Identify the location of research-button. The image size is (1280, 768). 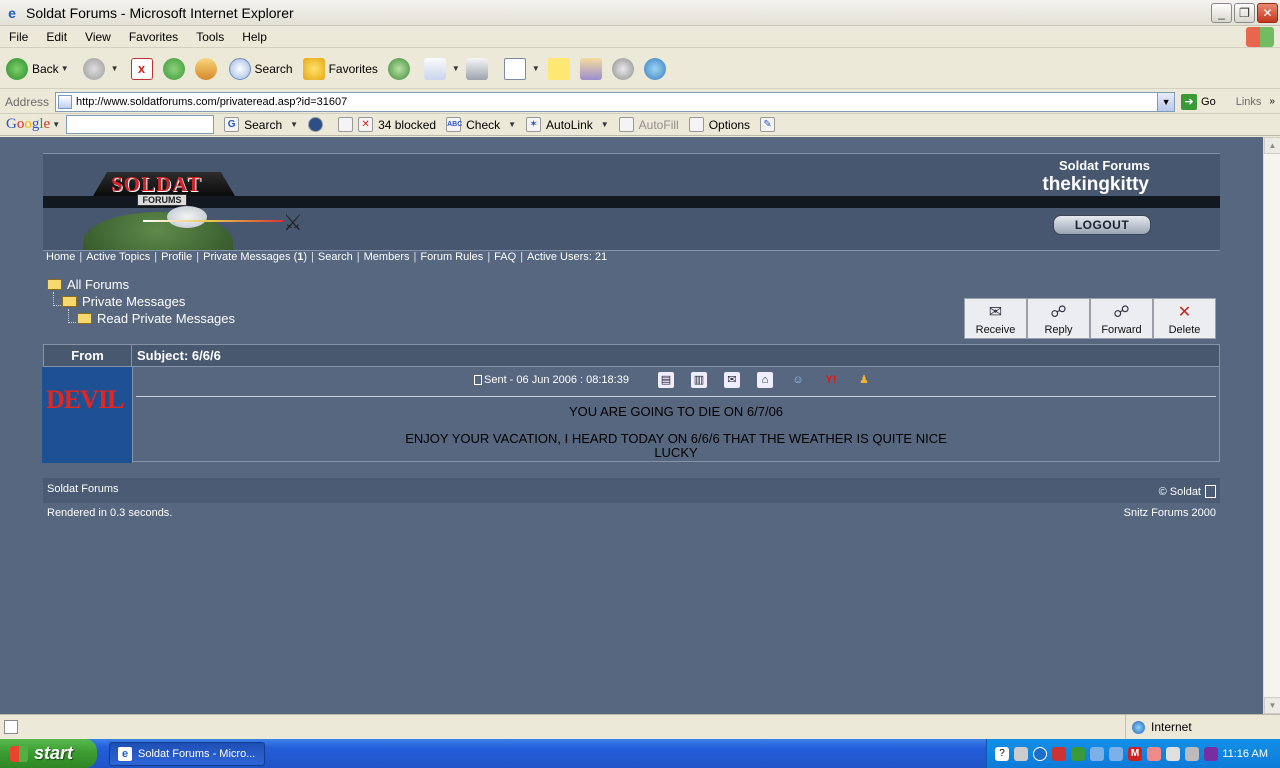
(592, 68).